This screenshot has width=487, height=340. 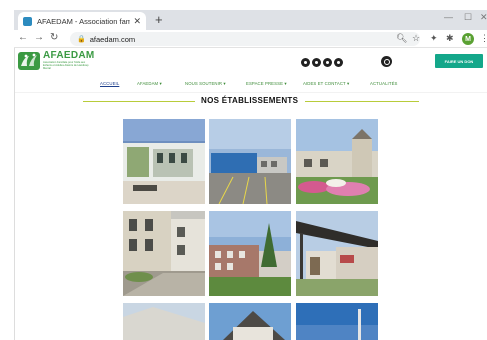 I want to click on afaedam-logo-icon, so click(x=29, y=61).